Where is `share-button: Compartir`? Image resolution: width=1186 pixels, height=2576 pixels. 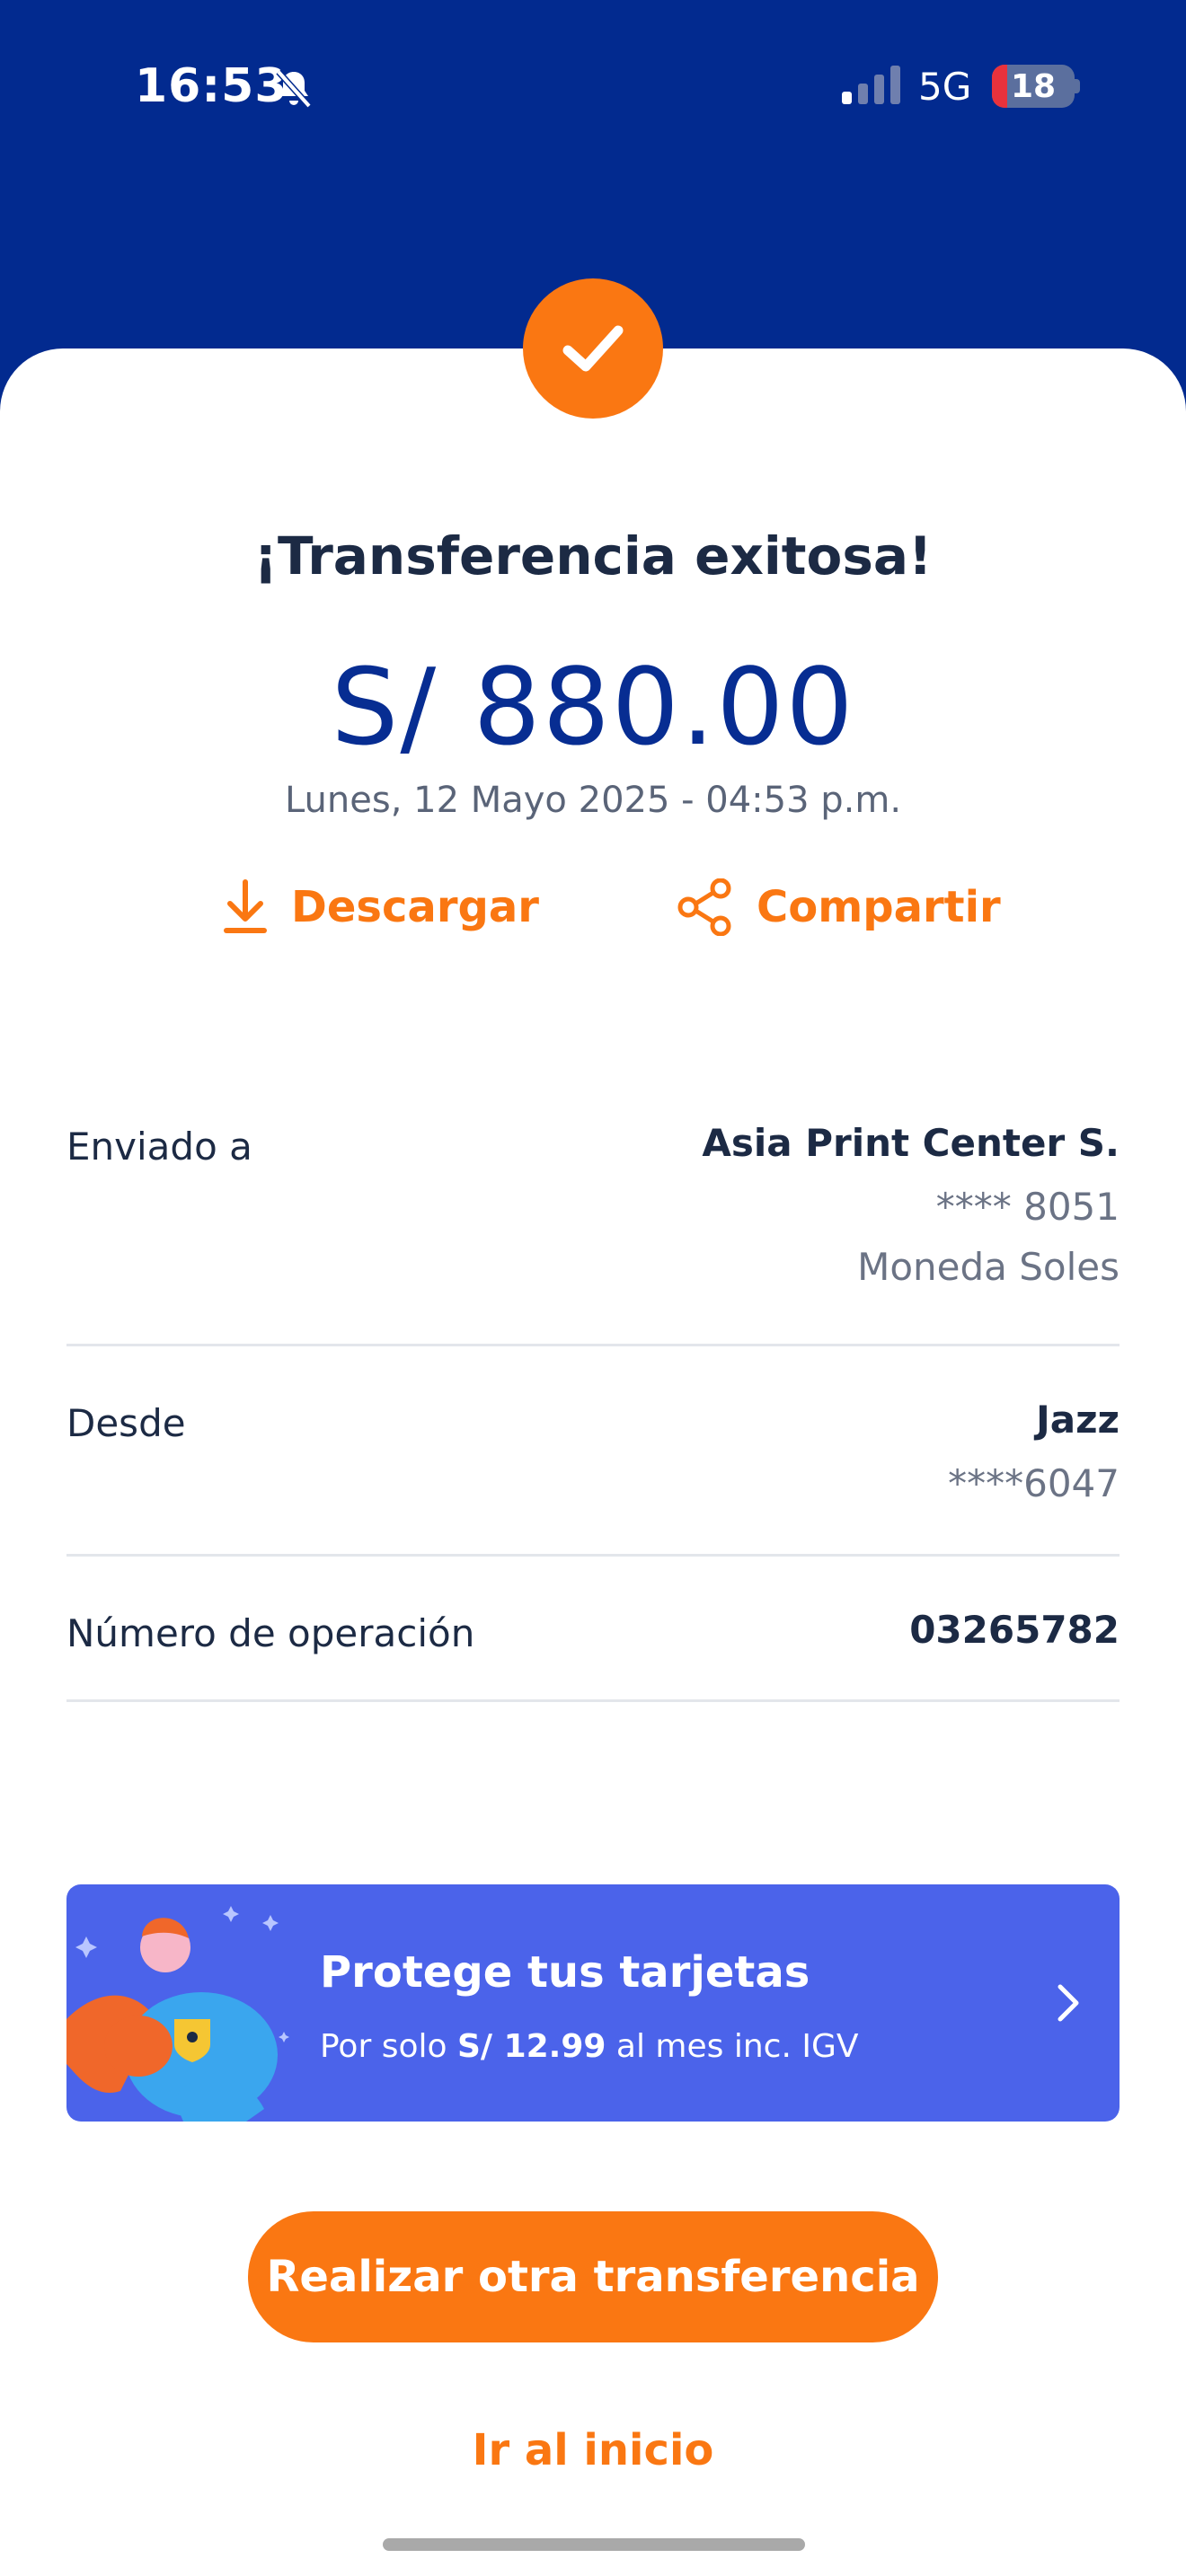
share-button: Compartir is located at coordinates (838, 907).